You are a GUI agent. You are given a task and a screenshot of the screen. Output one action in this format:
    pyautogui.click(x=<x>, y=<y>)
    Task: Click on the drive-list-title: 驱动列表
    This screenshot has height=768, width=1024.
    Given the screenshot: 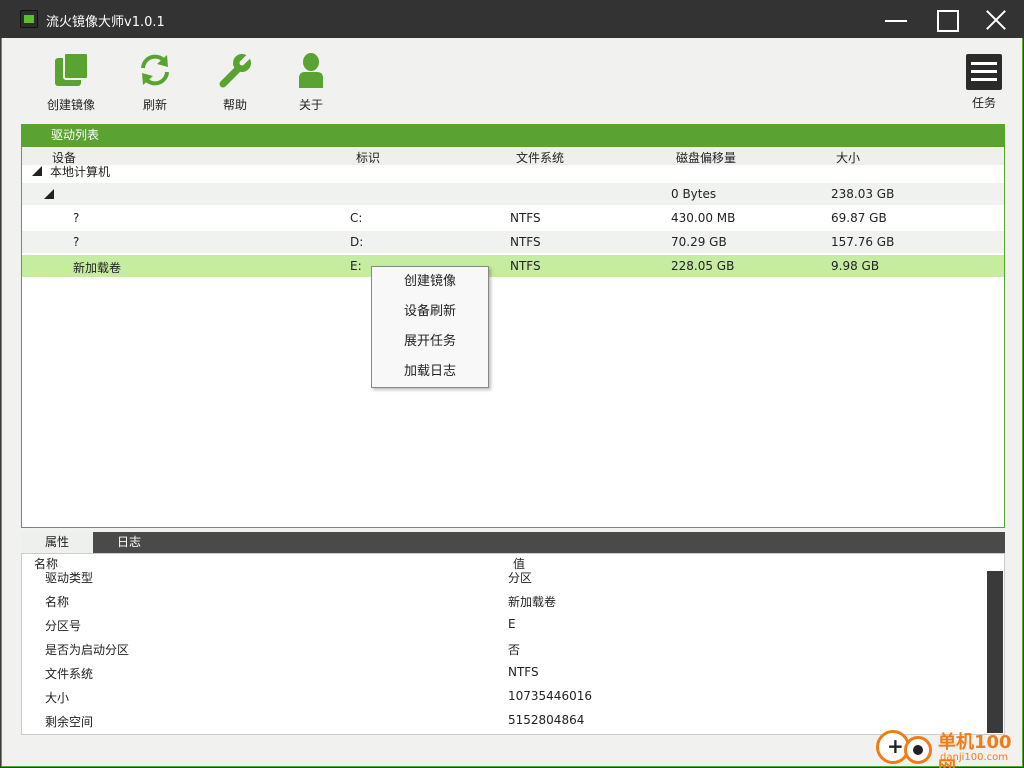 What is the action you would take?
    pyautogui.click(x=513, y=136)
    